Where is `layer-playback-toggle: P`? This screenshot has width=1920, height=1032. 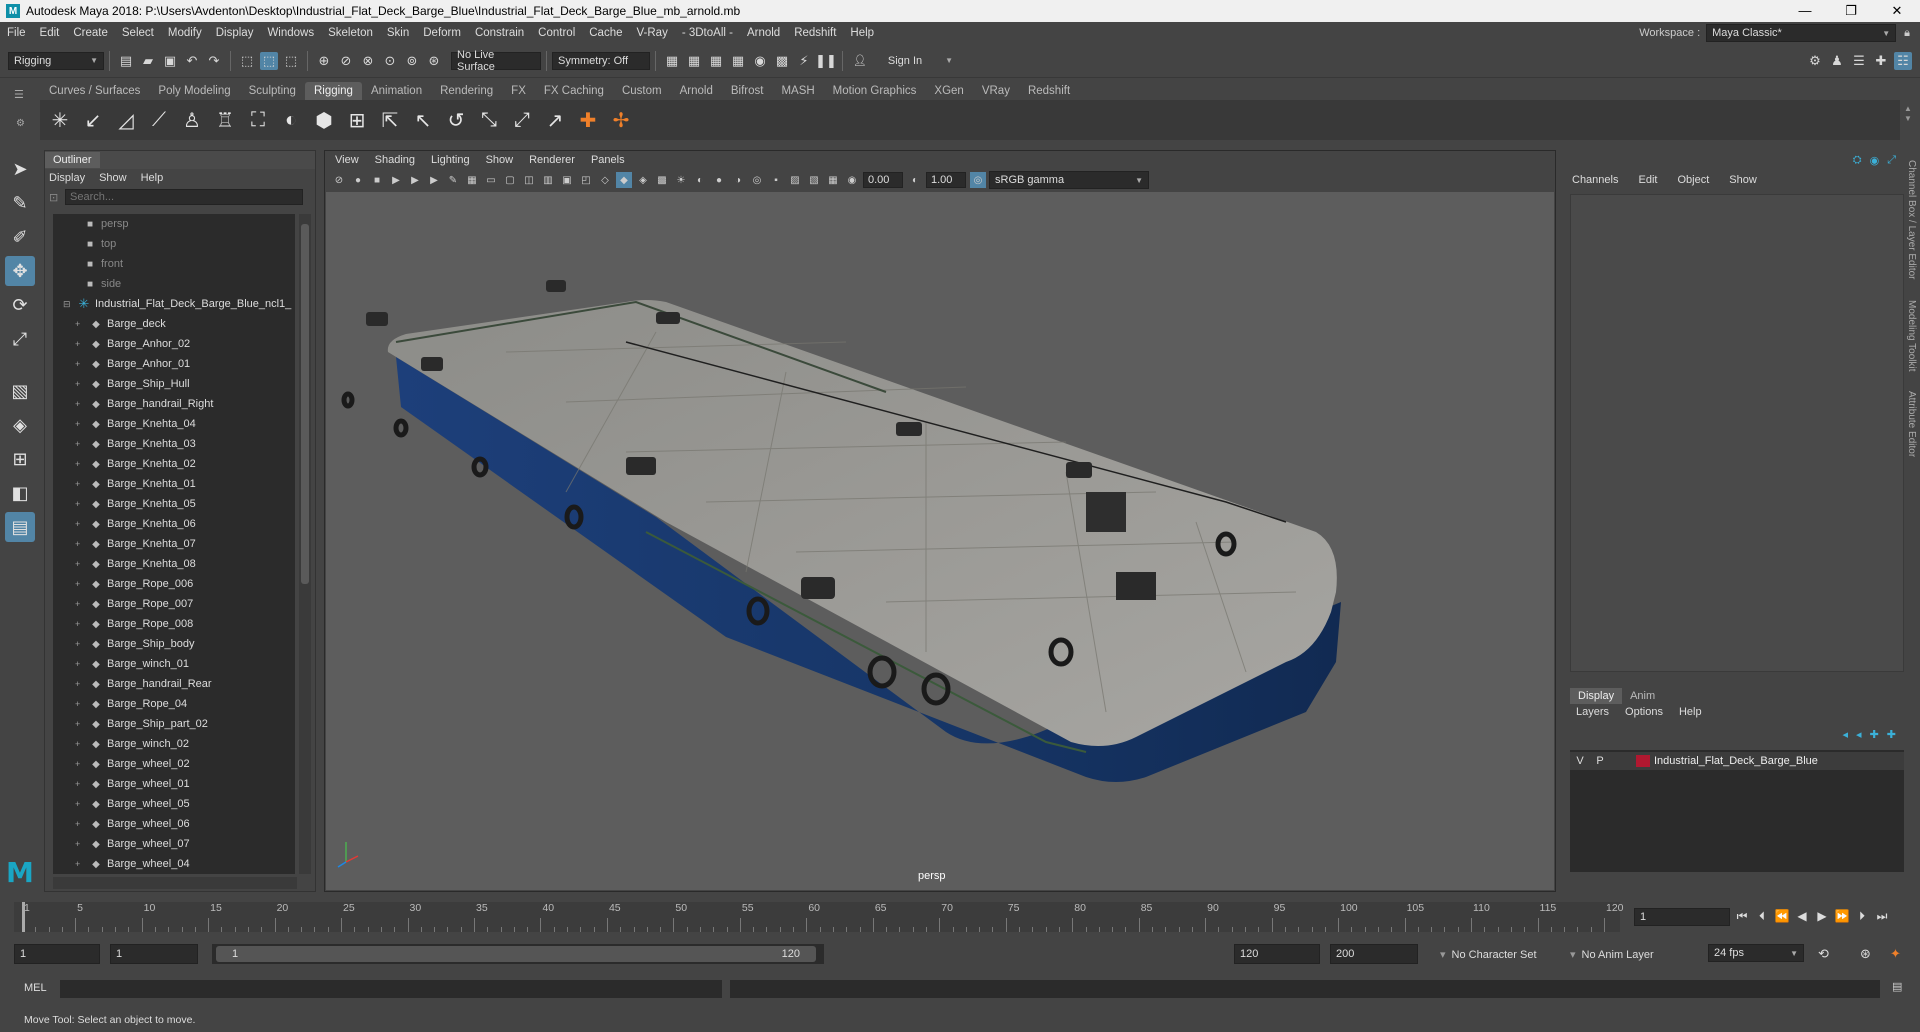
layer-playback-toggle: P is located at coordinates (1600, 761).